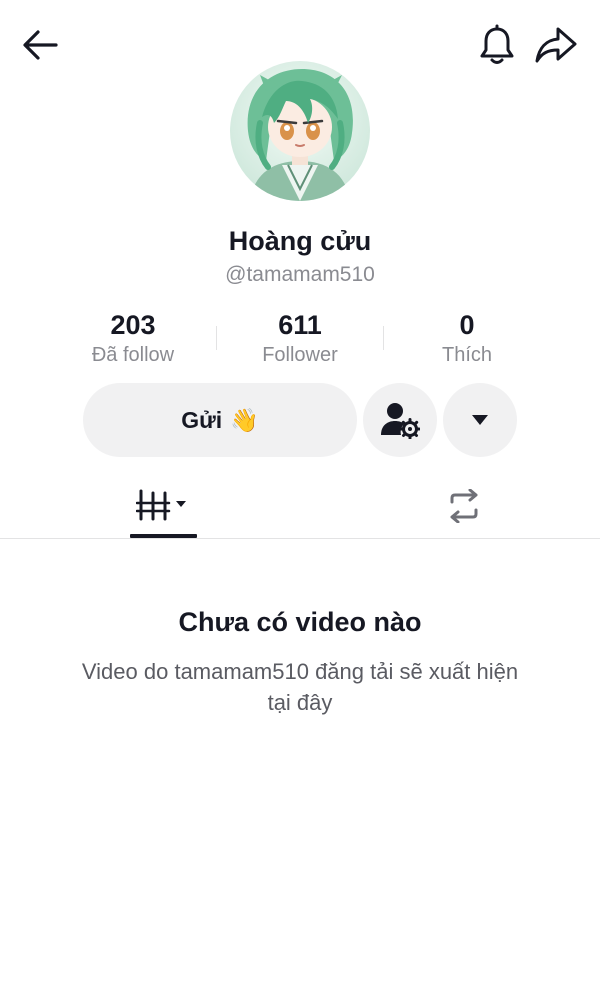  I want to click on user-settings-icon, so click(400, 421).